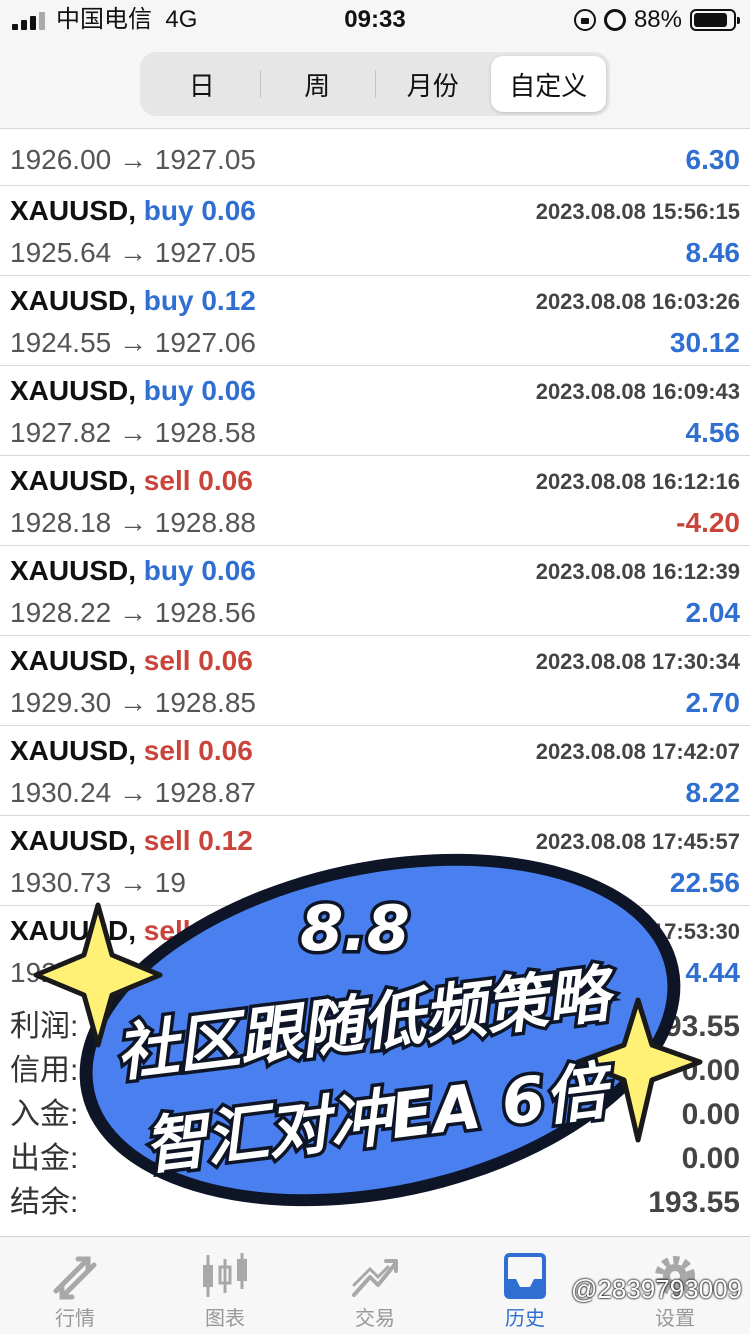 The width and height of the screenshot is (750, 1334). What do you see at coordinates (704, 342) in the screenshot?
I see `trade-profit: 30.12` at bounding box center [704, 342].